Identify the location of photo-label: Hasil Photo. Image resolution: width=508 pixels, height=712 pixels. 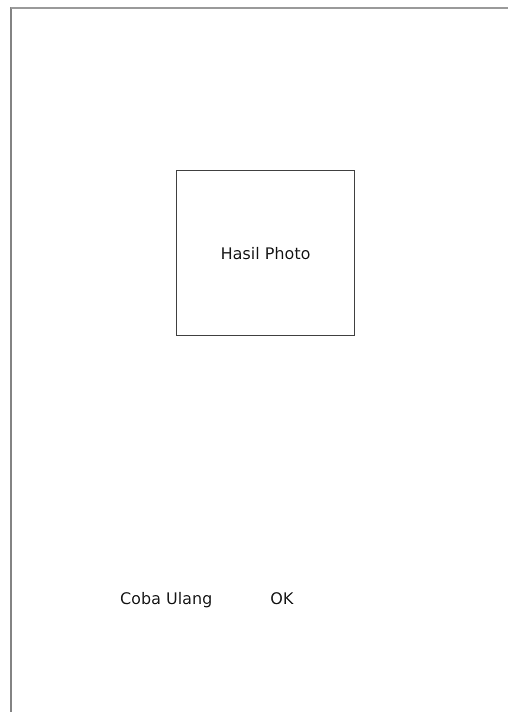
(265, 253).